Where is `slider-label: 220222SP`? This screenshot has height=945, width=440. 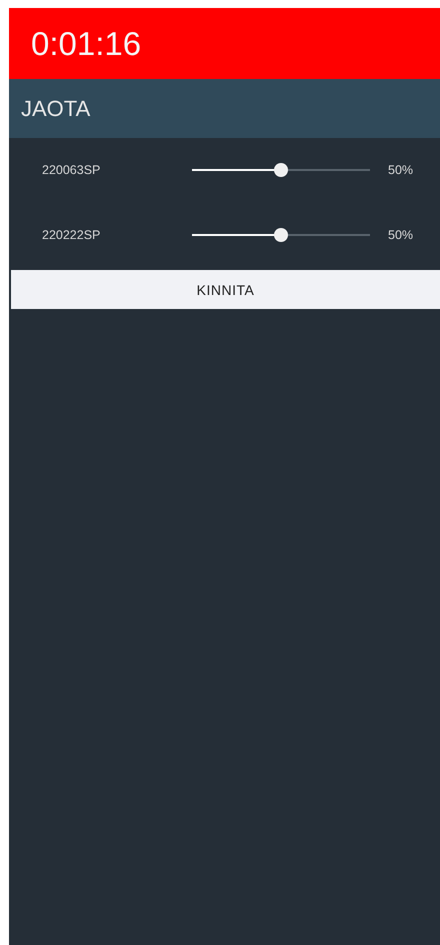 slider-label: 220222SP is located at coordinates (71, 235).